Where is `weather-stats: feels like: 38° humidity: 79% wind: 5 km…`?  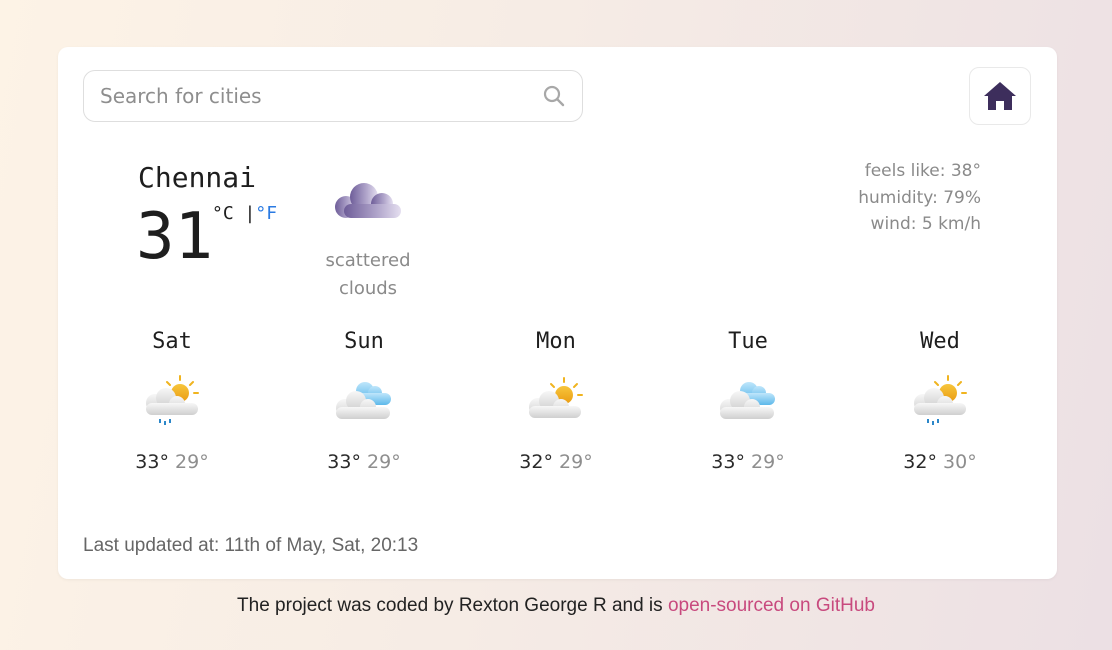 weather-stats: feels like: 38° humidity: 79% wind: 5 km… is located at coordinates (919, 198).